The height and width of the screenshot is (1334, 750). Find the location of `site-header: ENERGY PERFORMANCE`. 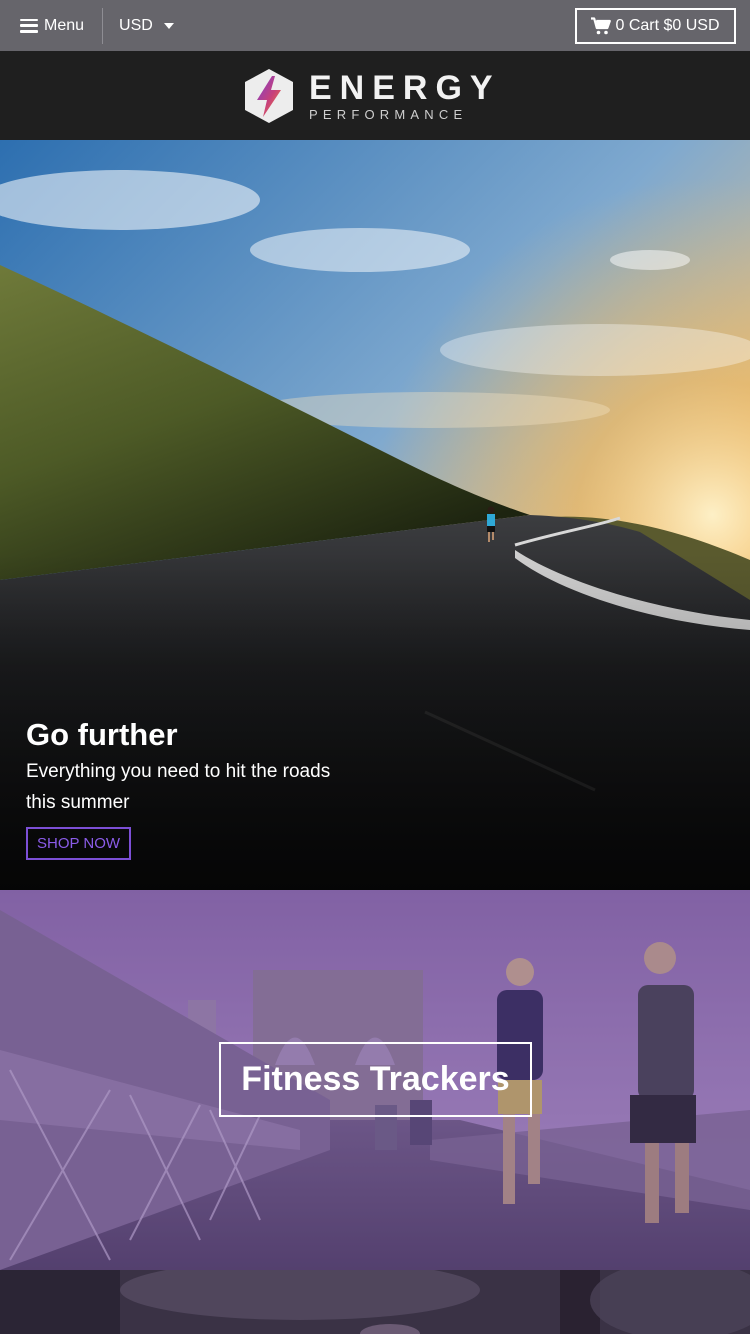

site-header: ENERGY PERFORMANCE is located at coordinates (375, 95).